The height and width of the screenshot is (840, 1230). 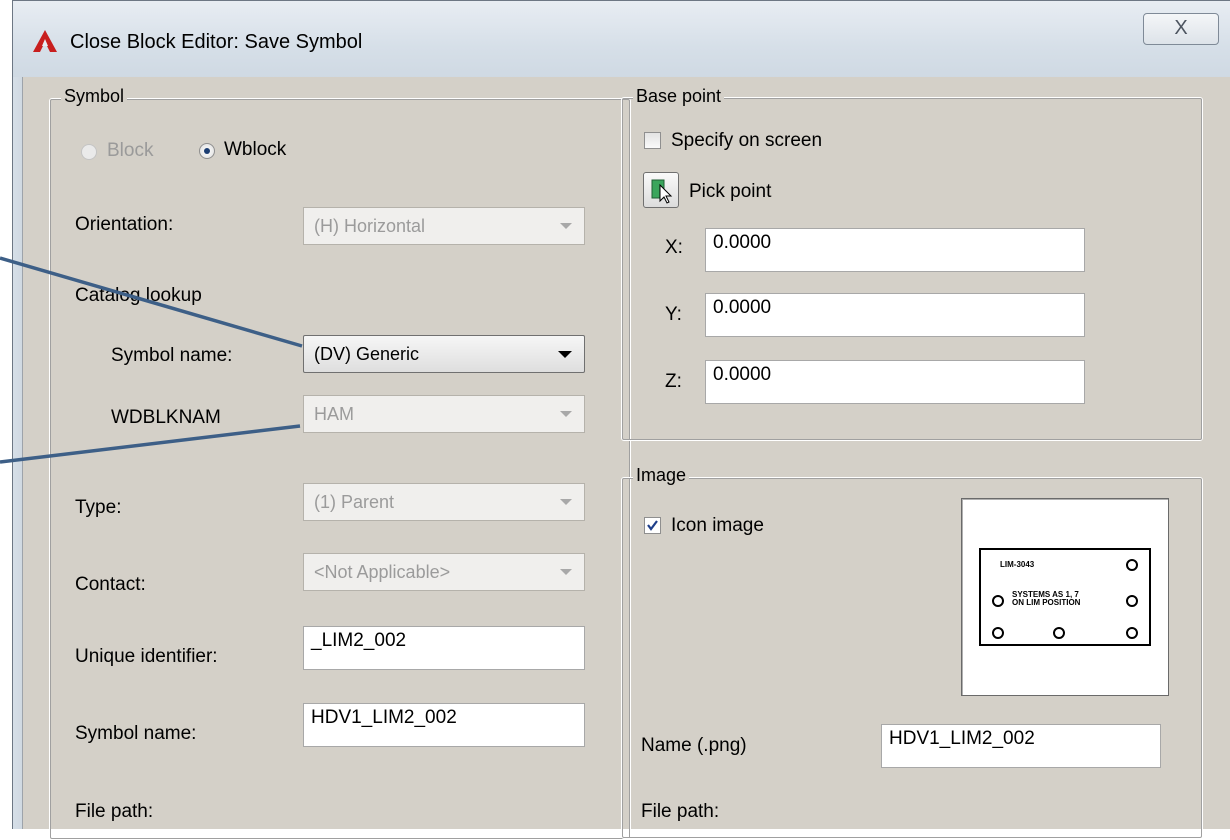 I want to click on icon-image-checkbox, so click(x=652, y=525).